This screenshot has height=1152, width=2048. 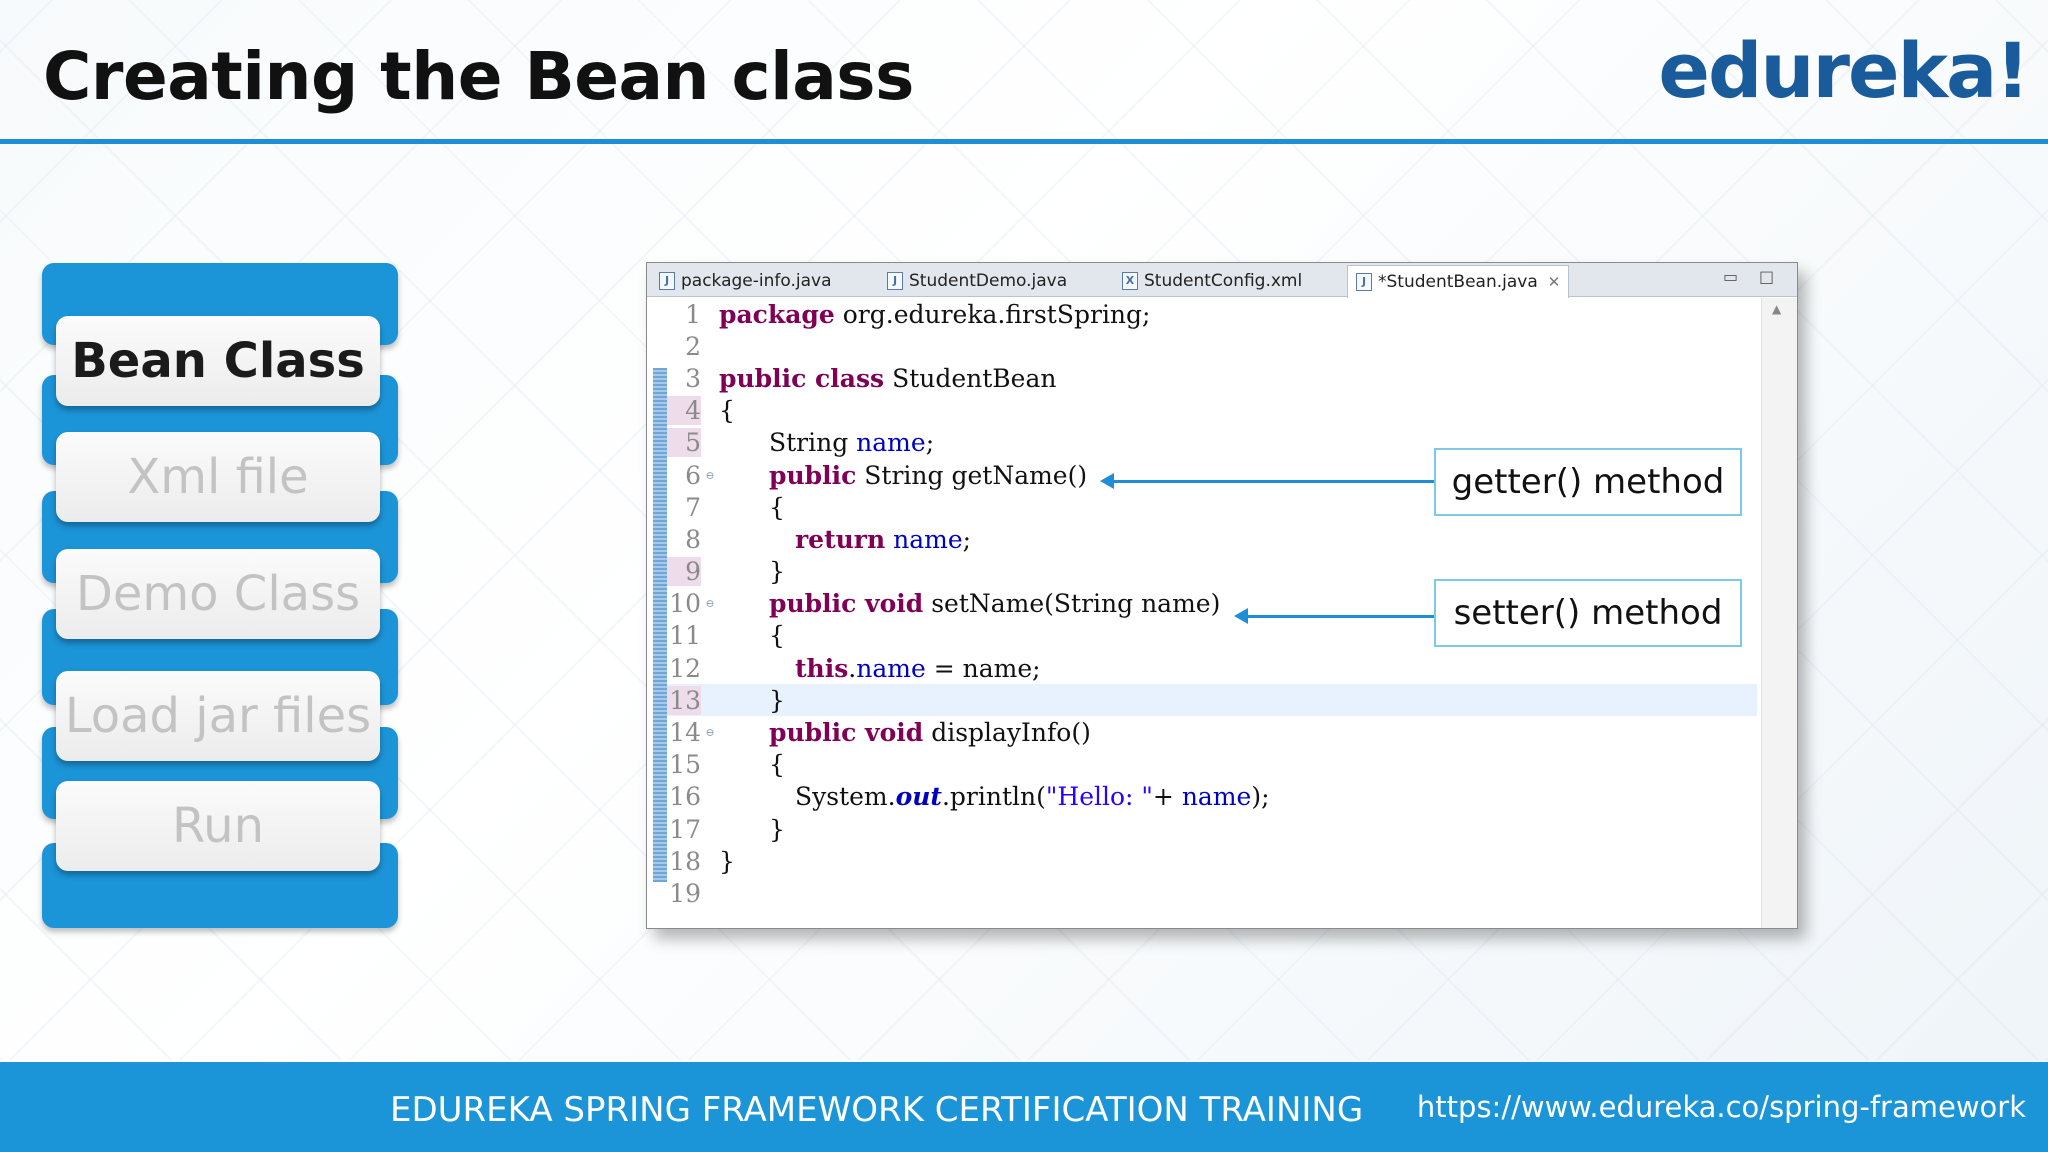 What do you see at coordinates (845, 797) in the screenshot?
I see `code-token: System.` at bounding box center [845, 797].